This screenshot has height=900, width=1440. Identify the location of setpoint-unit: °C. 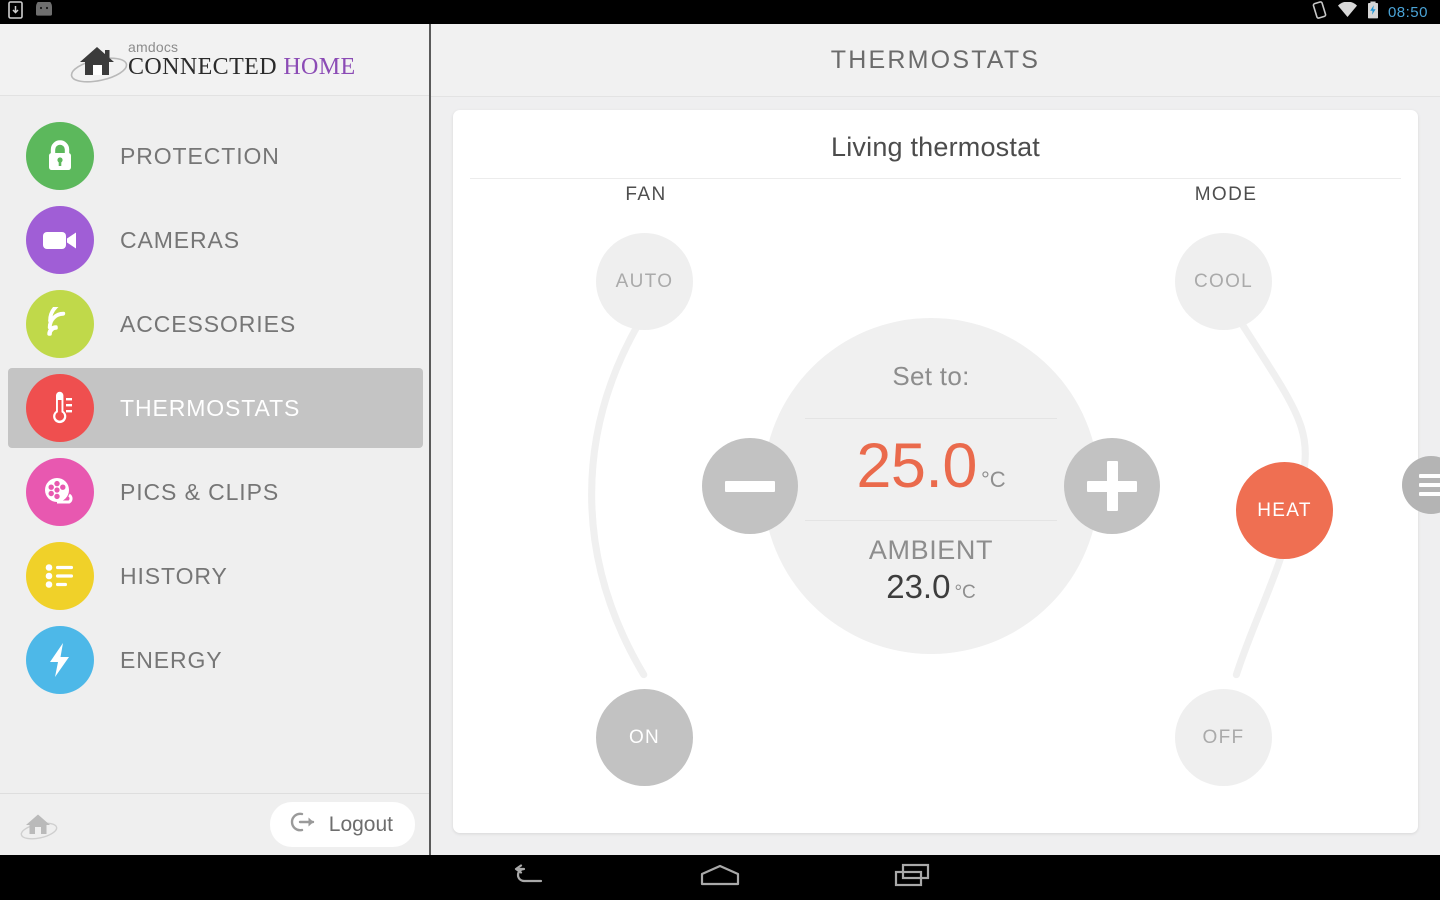
(993, 479).